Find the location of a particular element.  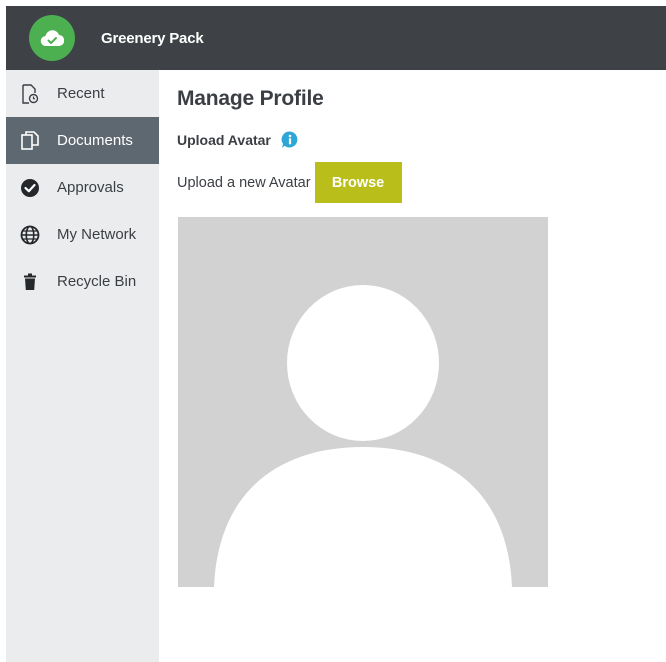

sidebar-item-recent: Recent is located at coordinates (82, 93).